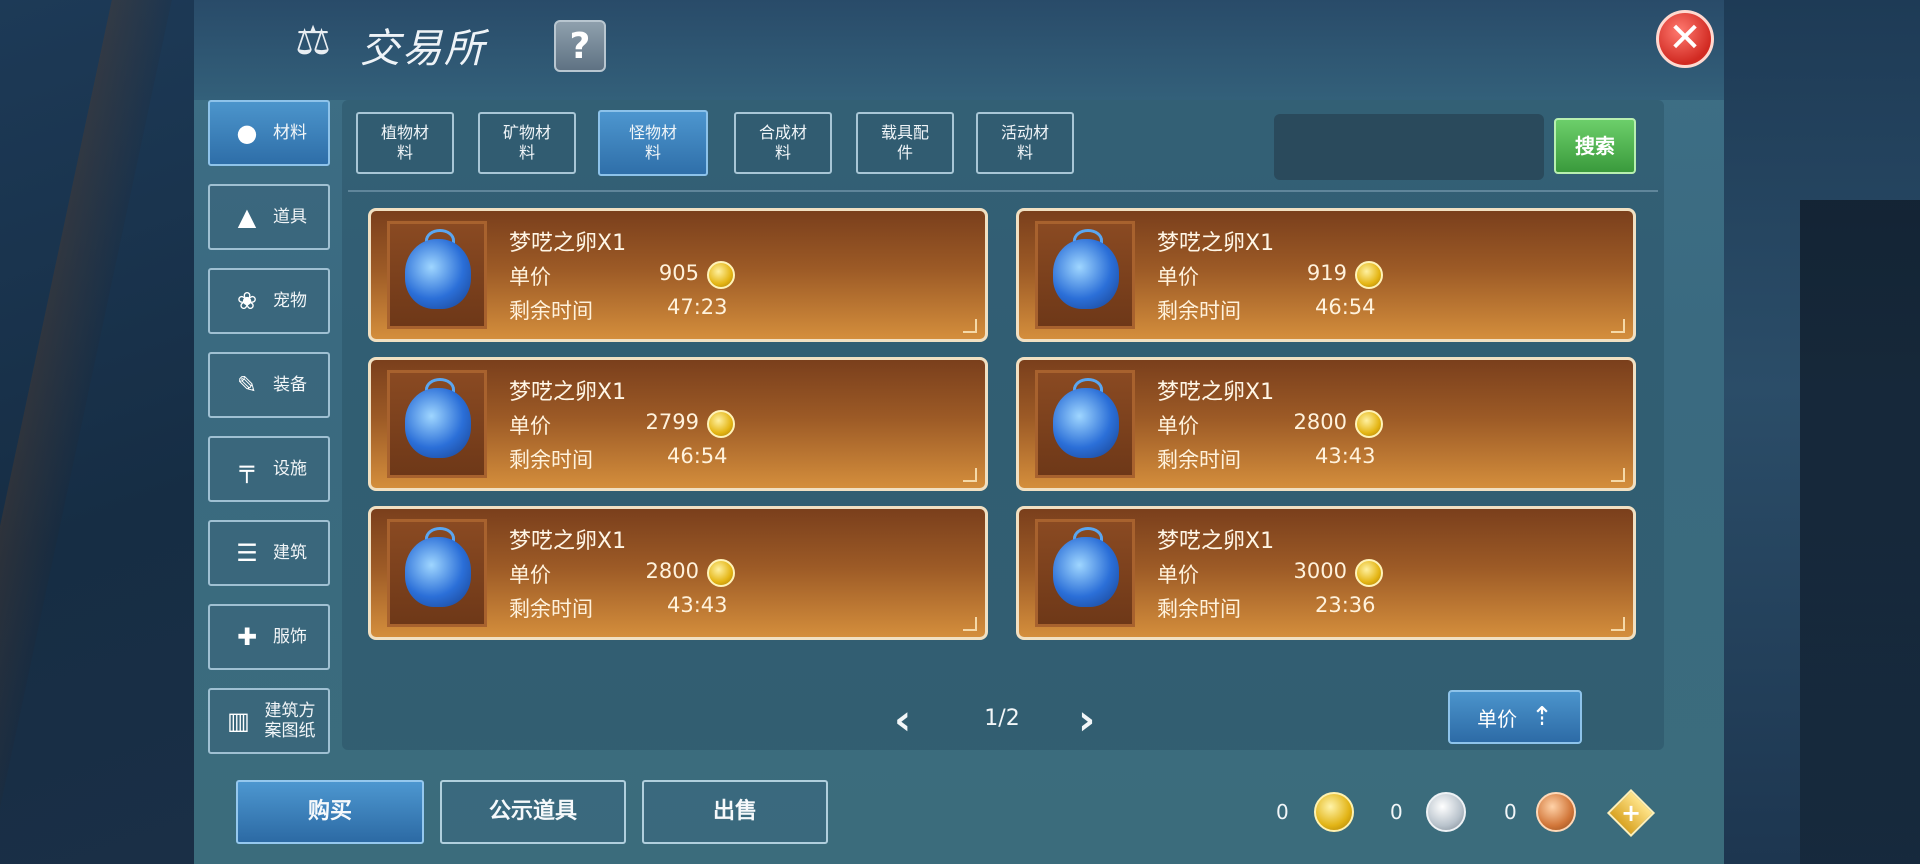 This screenshot has width=1920, height=864. Describe the element at coordinates (1685, 39) in the screenshot. I see `close-button: ✕` at that location.